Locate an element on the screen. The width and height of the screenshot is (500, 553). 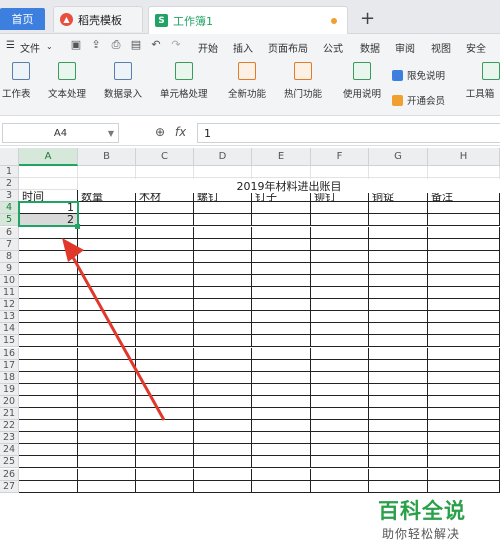
cell-d26 is located at coordinates (223, 474).